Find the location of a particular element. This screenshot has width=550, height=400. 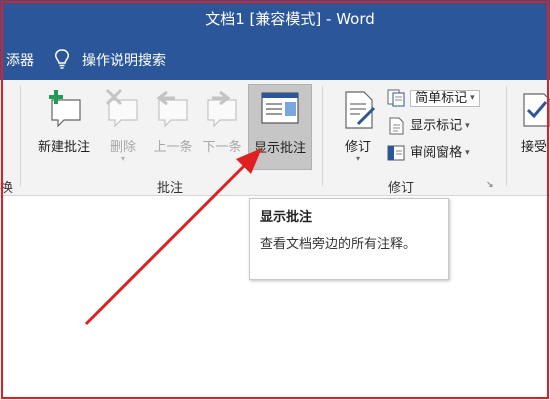

track-changes-button: 修订 ▾ is located at coordinates (358, 128).